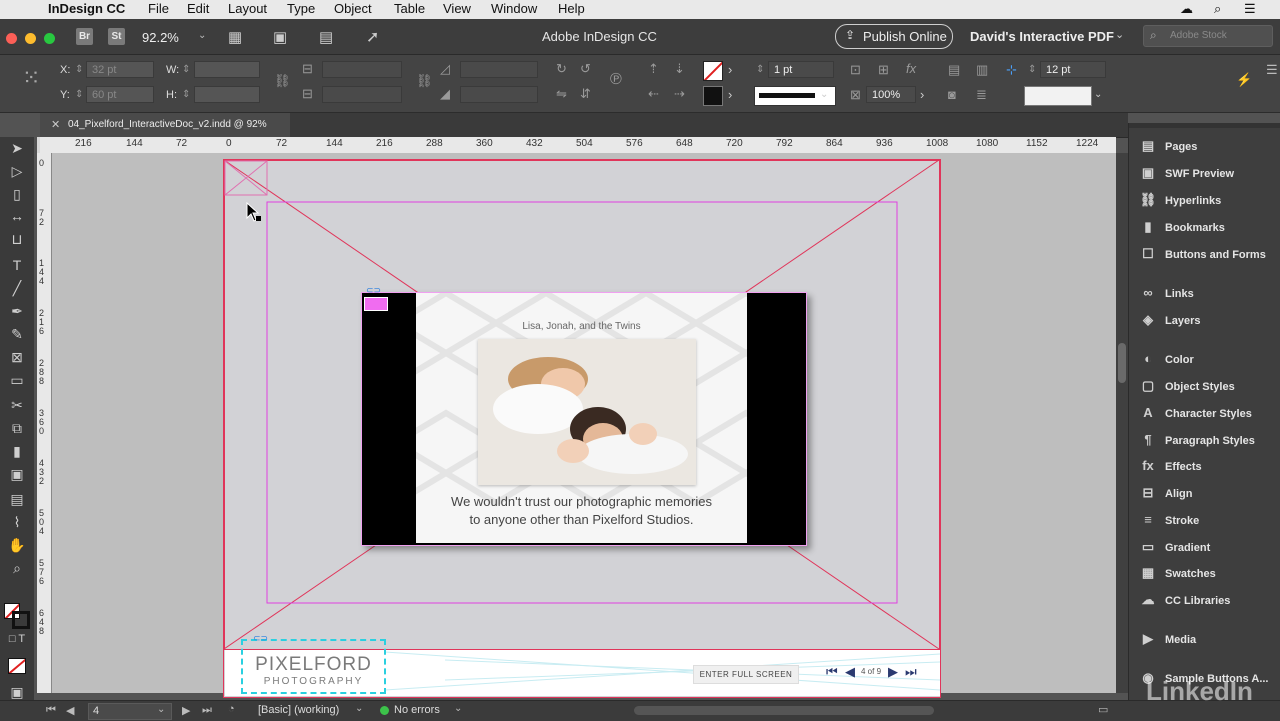 Image resolution: width=1280 pixels, height=721 pixels. Describe the element at coordinates (79, 70) in the screenshot. I see `x-stepper-icon: ⇕` at that location.